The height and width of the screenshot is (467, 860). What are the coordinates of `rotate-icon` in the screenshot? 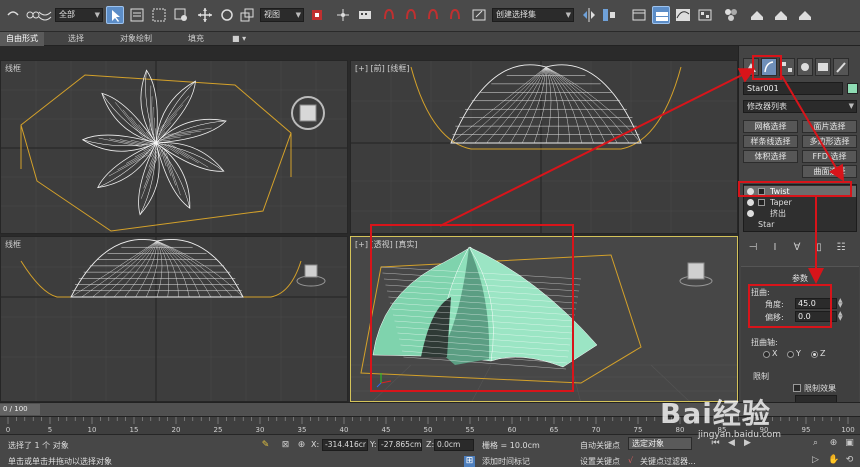 It's located at (227, 15).